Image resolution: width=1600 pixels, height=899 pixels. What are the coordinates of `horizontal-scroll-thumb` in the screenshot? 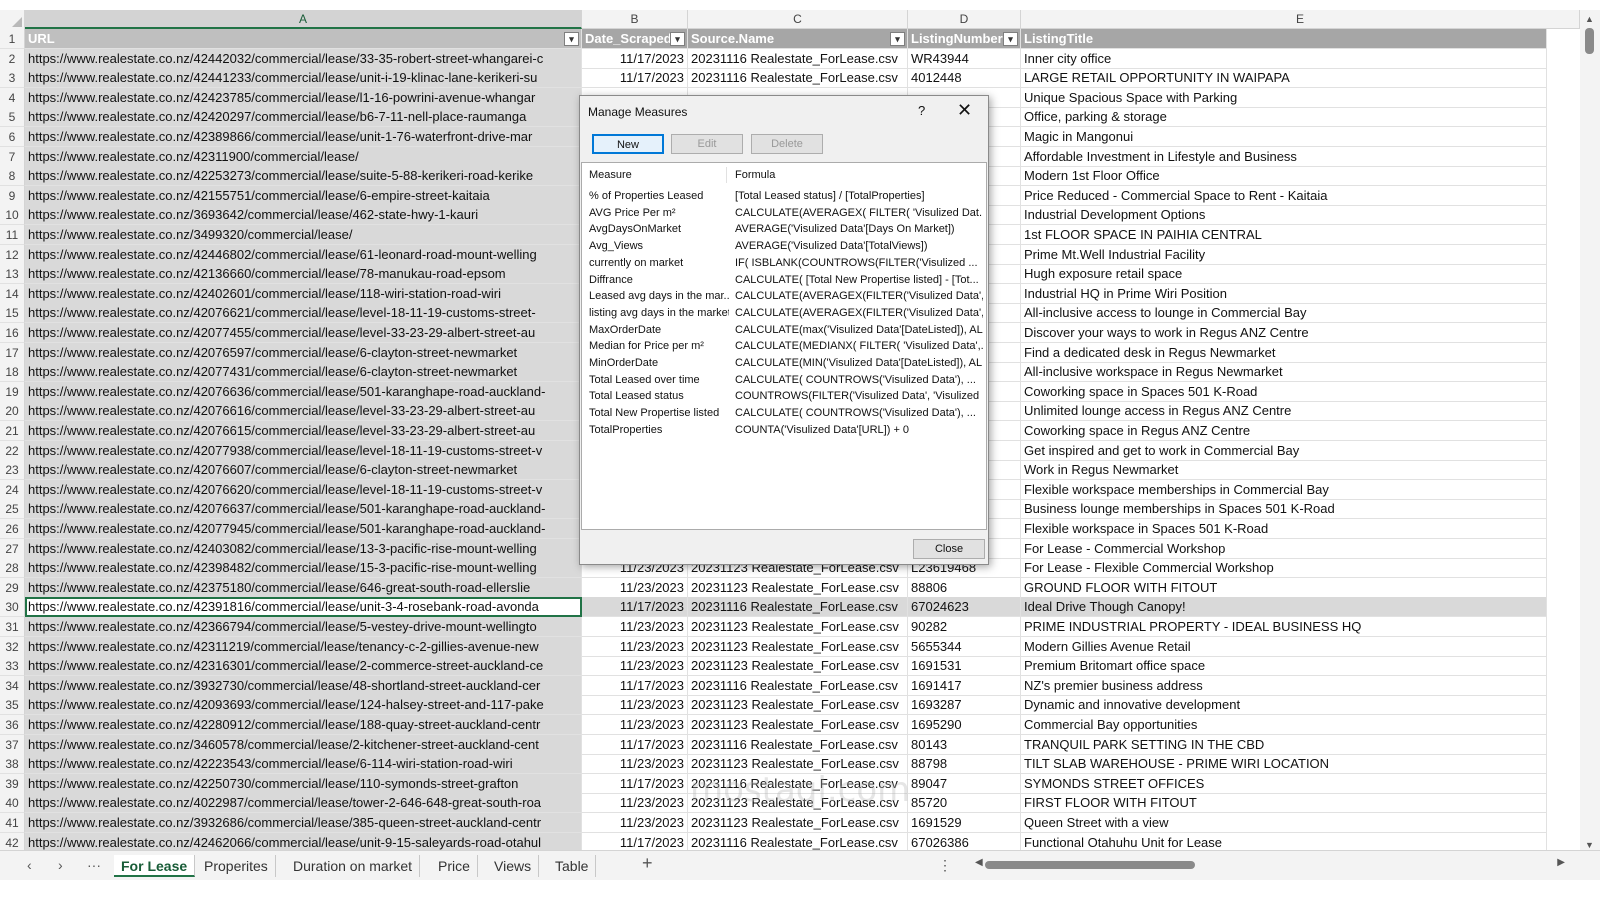 It's located at (1090, 865).